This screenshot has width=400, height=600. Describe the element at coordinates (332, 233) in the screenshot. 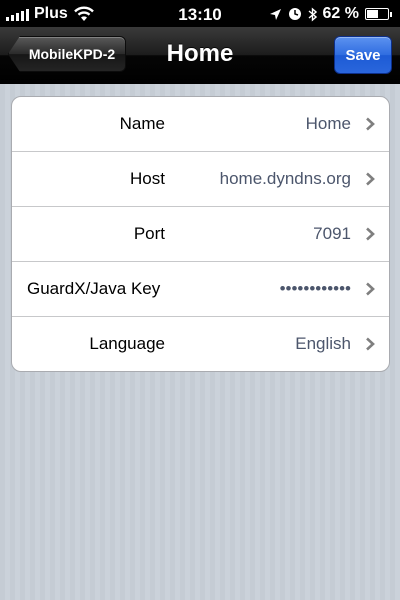

I see `row-value: 7091` at that location.